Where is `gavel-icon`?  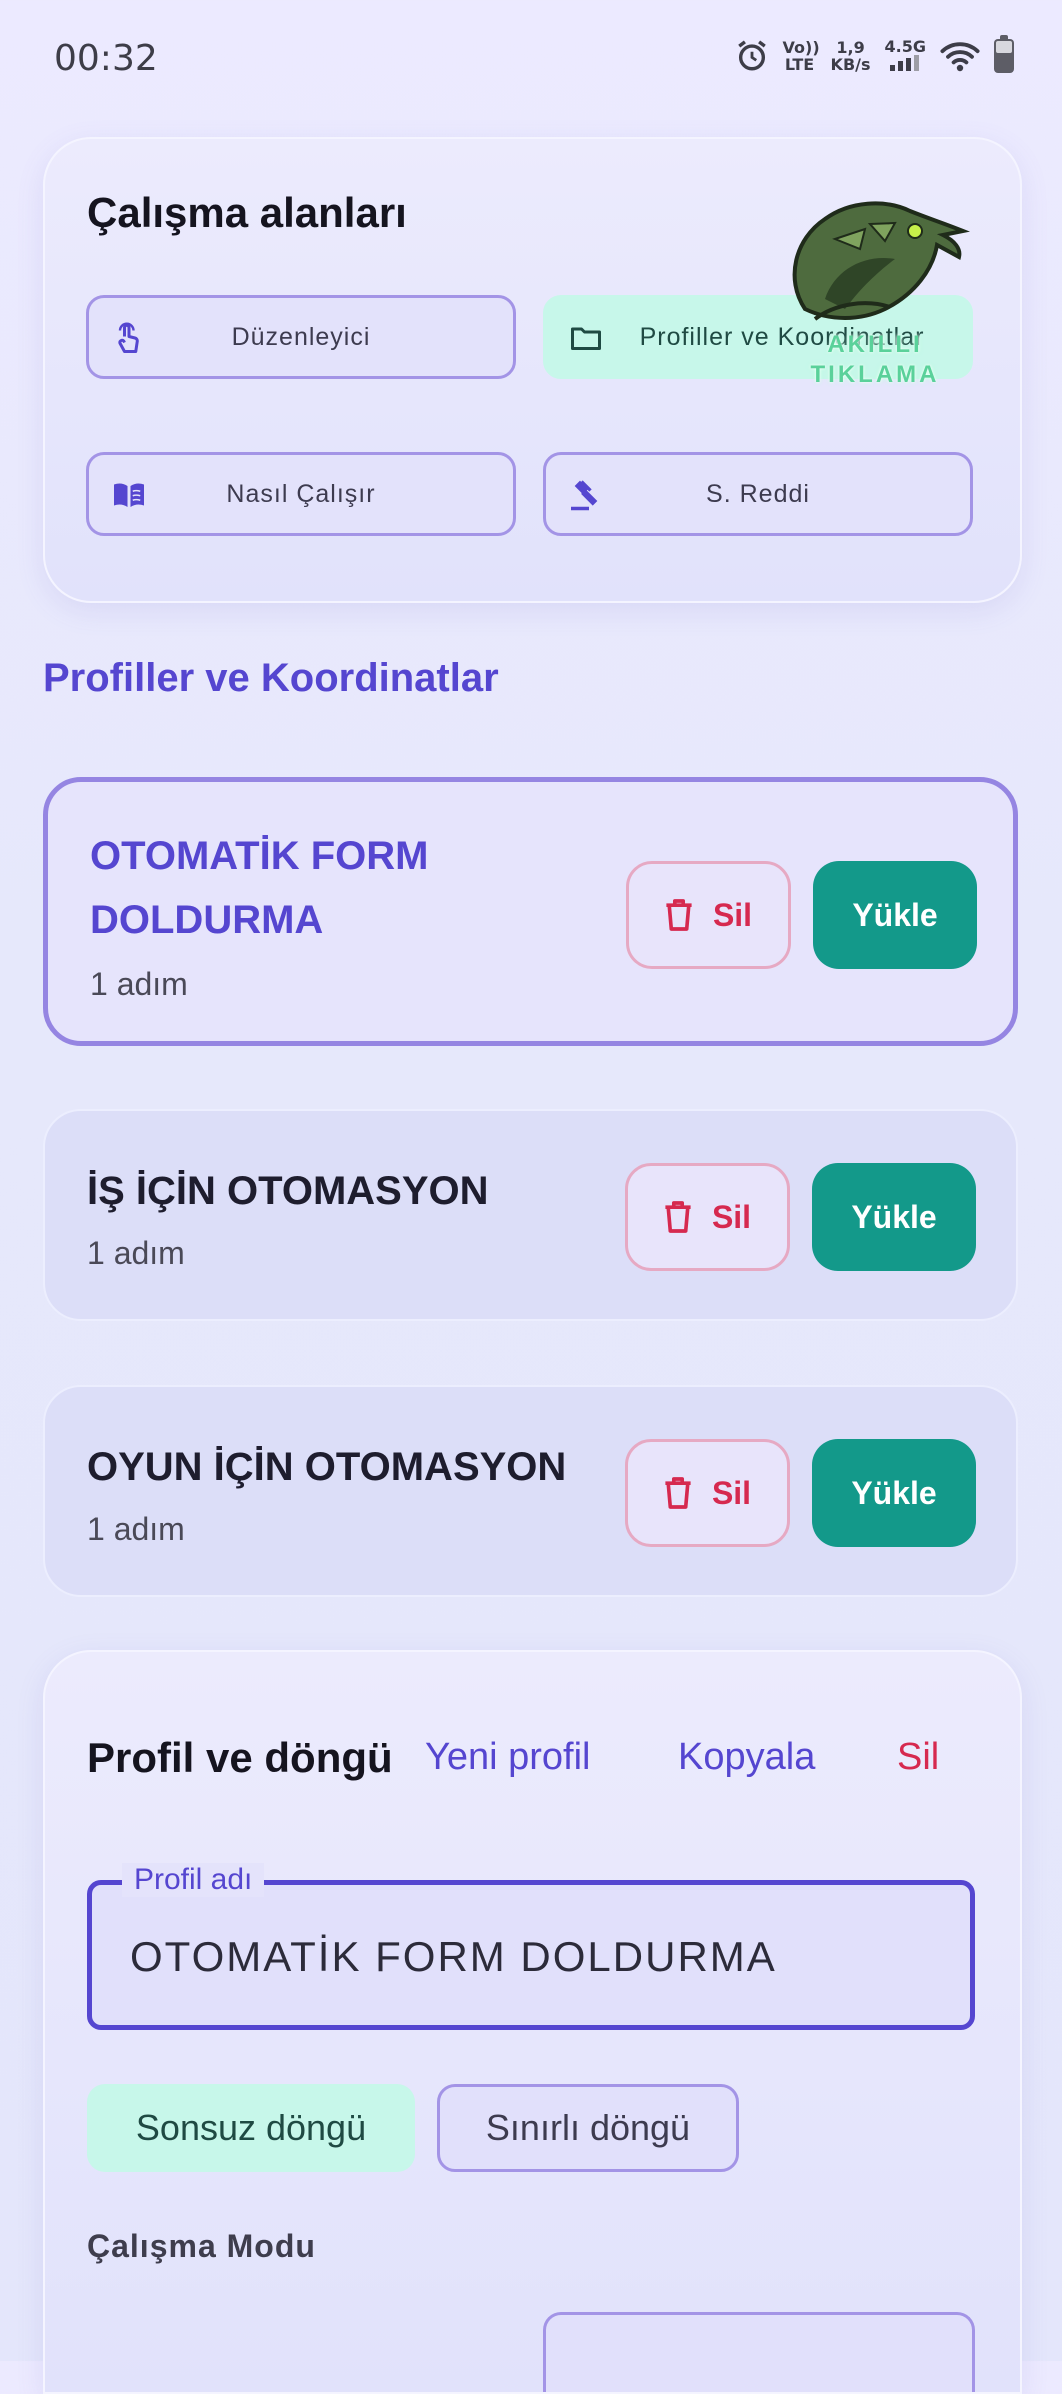 gavel-icon is located at coordinates (584, 495).